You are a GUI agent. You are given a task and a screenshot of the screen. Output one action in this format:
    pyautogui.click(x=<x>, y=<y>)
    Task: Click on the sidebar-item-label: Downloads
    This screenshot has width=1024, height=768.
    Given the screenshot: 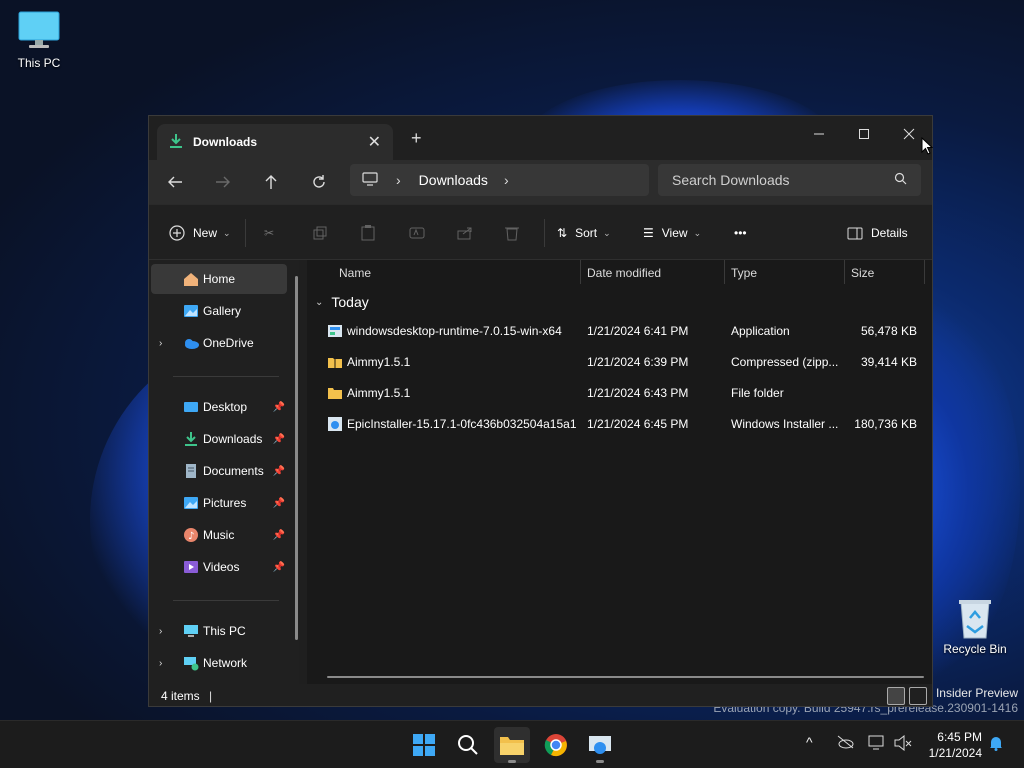 What is the action you would take?
    pyautogui.click(x=233, y=439)
    